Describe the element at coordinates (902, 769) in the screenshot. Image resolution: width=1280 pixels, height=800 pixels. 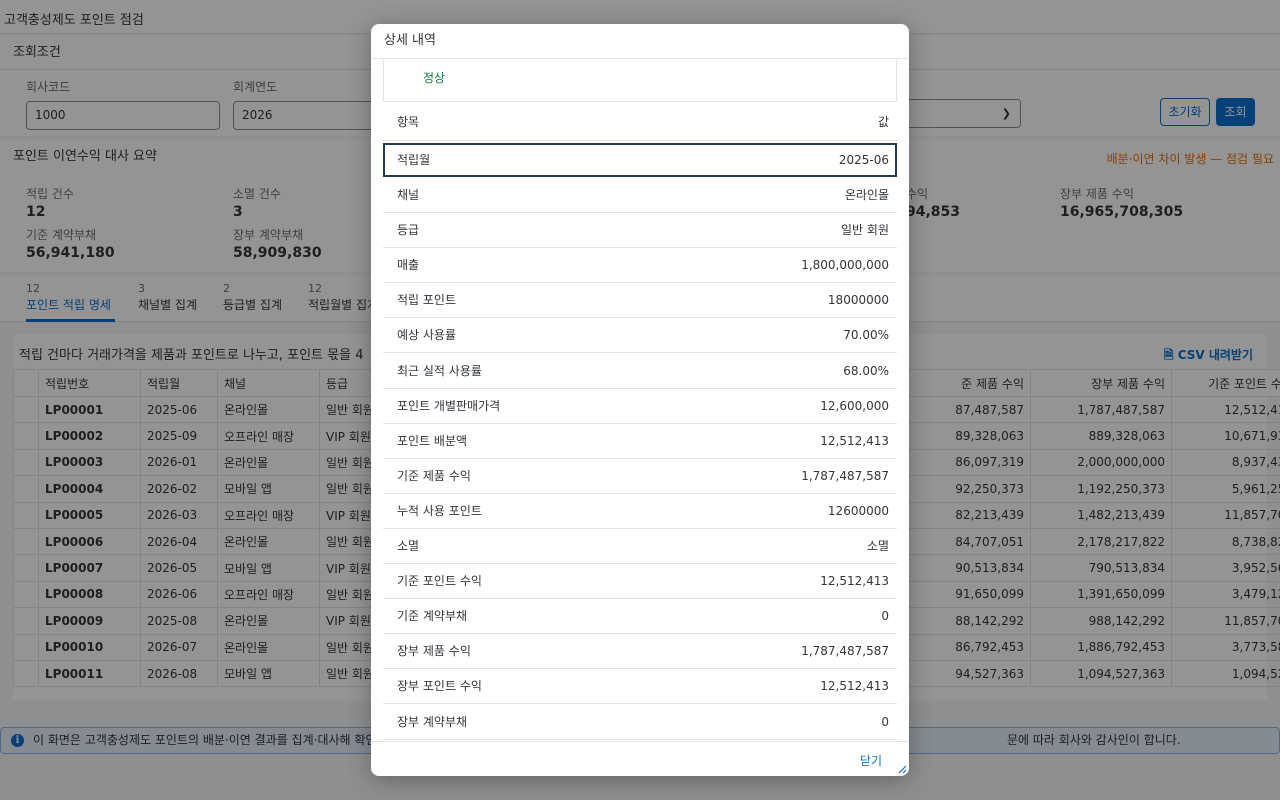
I see `resize-handle-icon` at that location.